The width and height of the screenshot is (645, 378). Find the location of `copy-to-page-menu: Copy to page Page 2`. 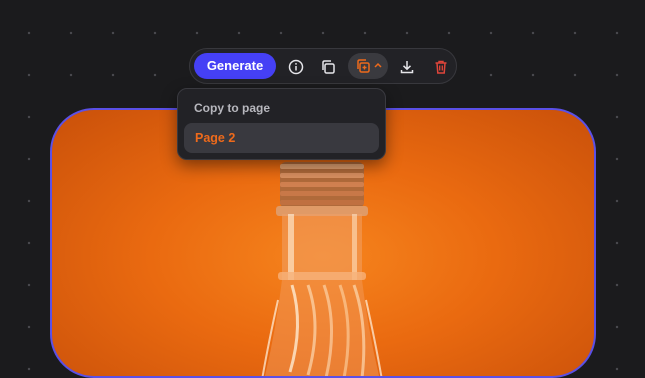

copy-to-page-menu: Copy to page Page 2 is located at coordinates (281, 124).